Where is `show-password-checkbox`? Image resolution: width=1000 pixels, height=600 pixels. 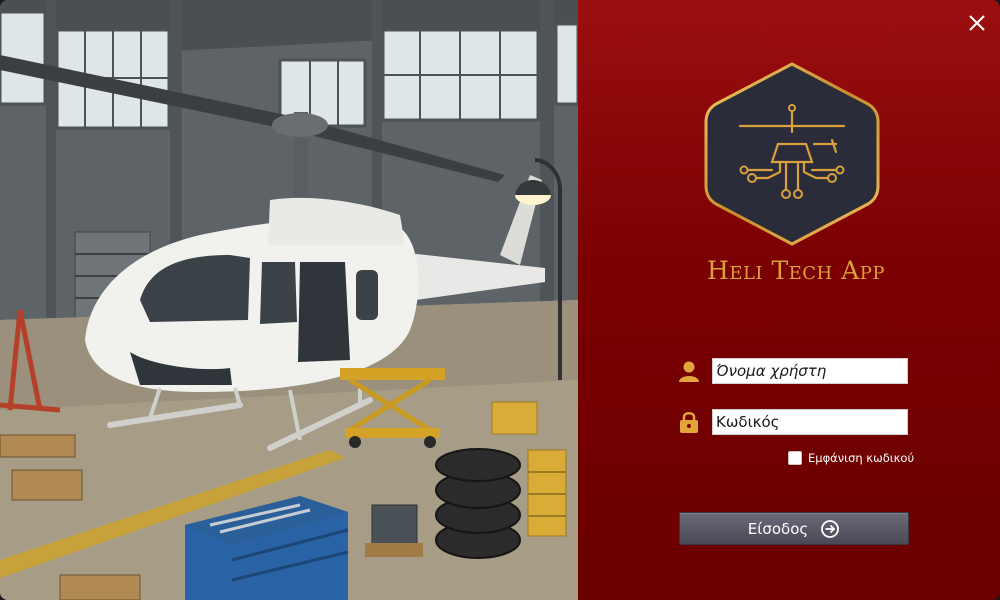
show-password-checkbox is located at coordinates (795, 458).